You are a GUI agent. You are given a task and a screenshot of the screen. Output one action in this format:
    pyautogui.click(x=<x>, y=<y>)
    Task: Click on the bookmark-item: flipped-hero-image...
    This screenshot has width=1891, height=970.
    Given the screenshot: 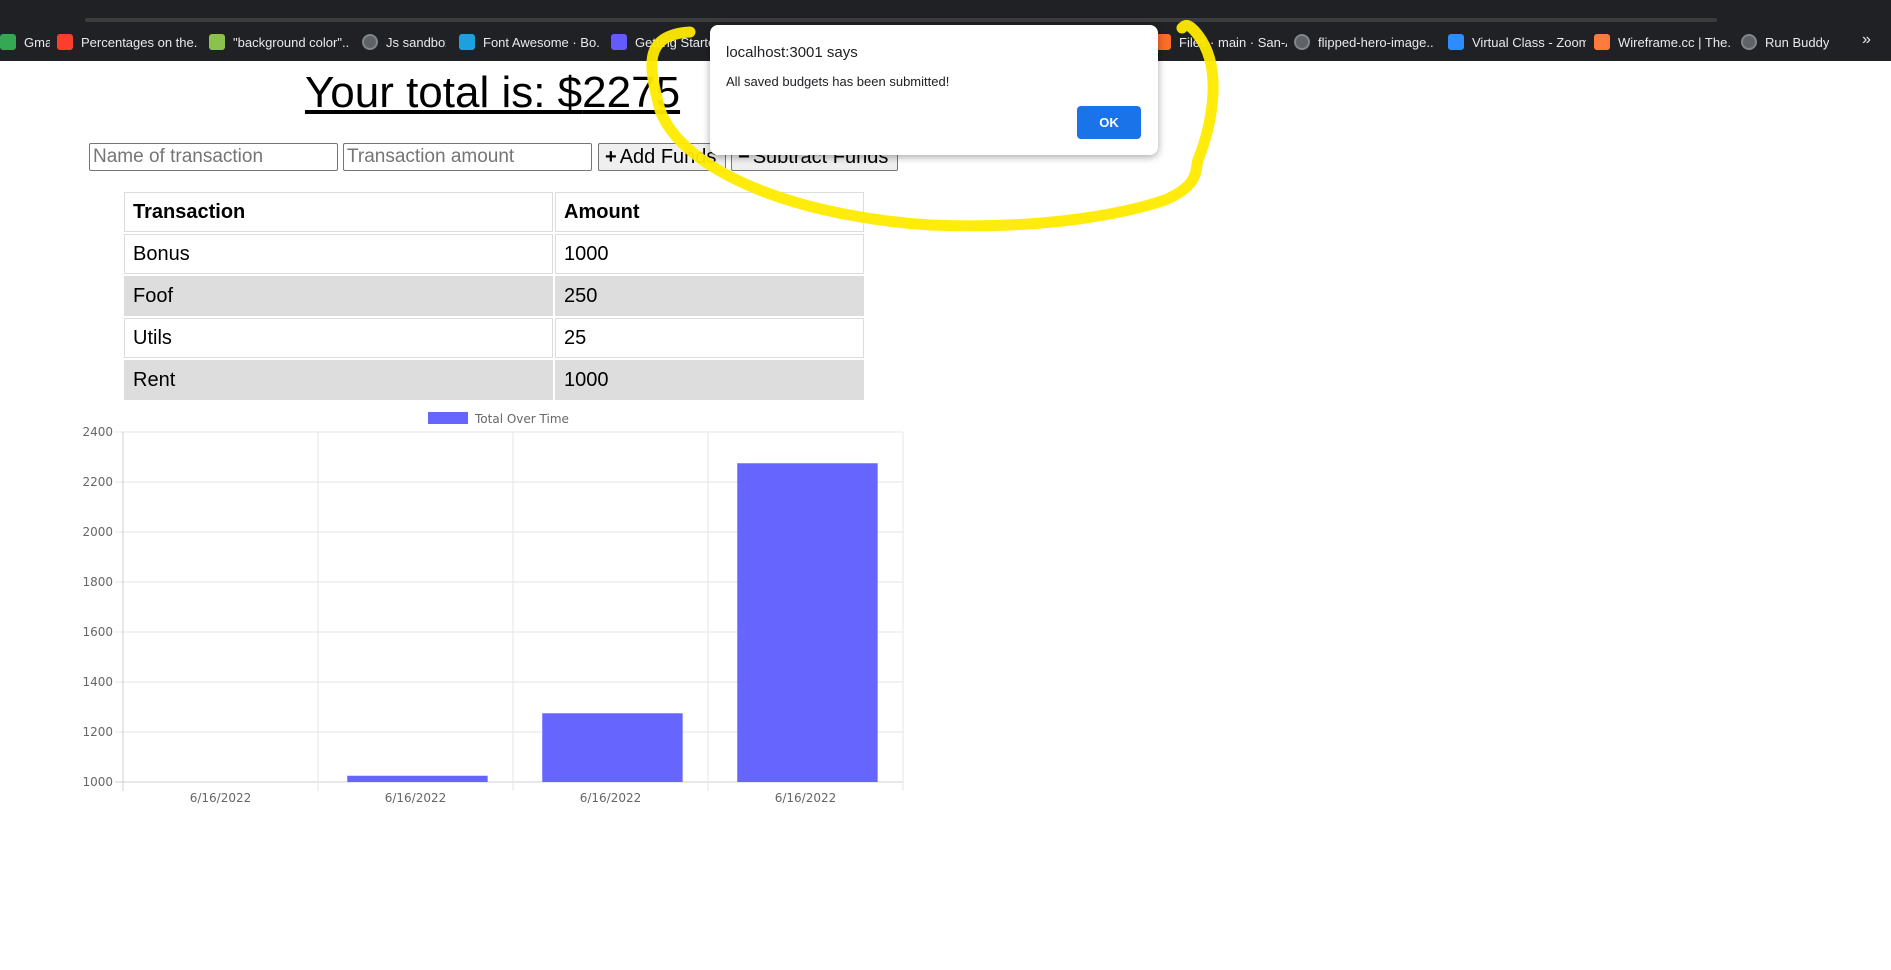 What is the action you would take?
    pyautogui.click(x=1364, y=42)
    